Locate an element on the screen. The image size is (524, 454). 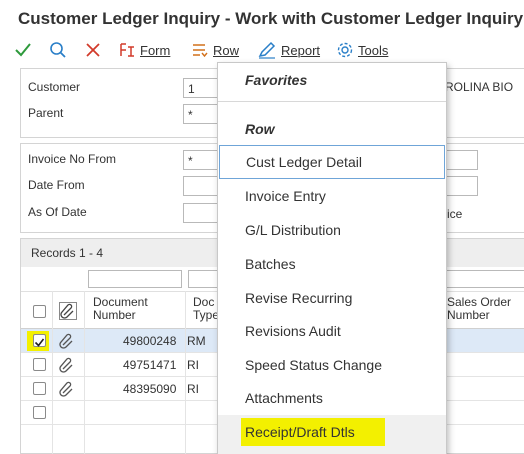
date-to-field is located at coordinates (462, 186).